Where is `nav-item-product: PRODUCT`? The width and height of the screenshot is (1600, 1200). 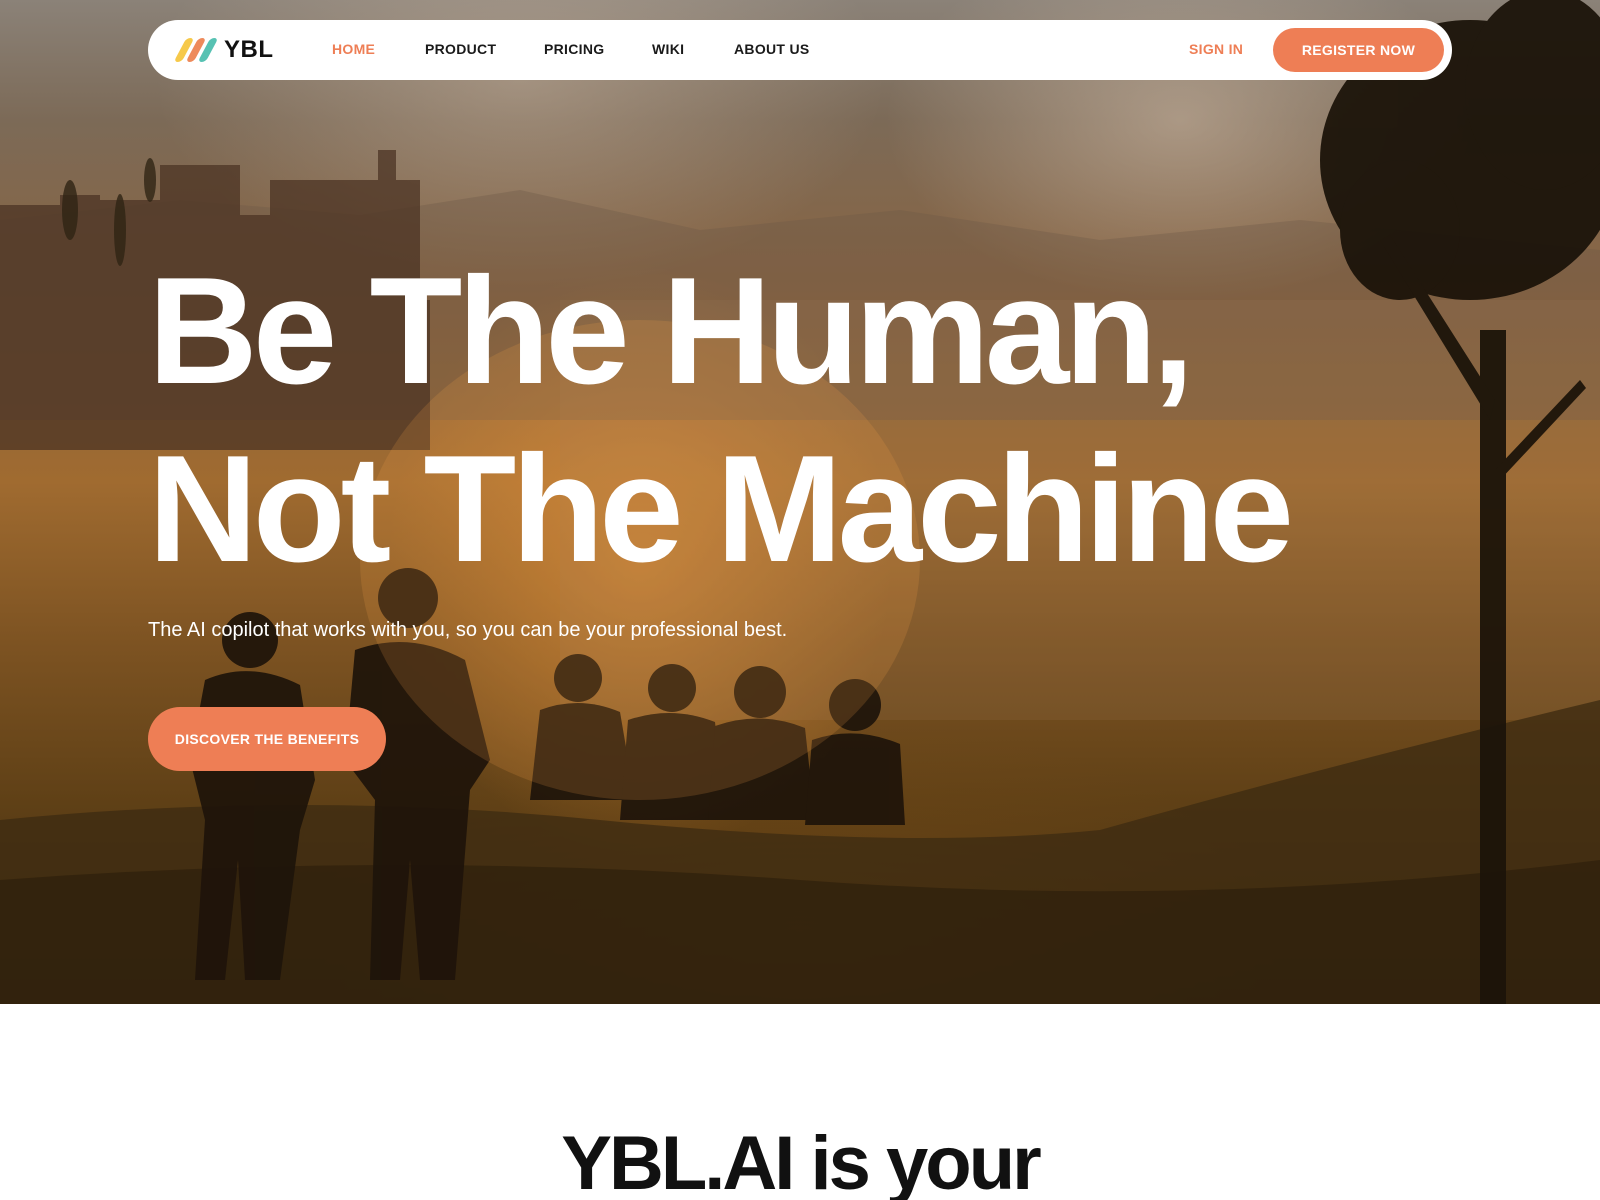 nav-item-product: PRODUCT is located at coordinates (460, 49).